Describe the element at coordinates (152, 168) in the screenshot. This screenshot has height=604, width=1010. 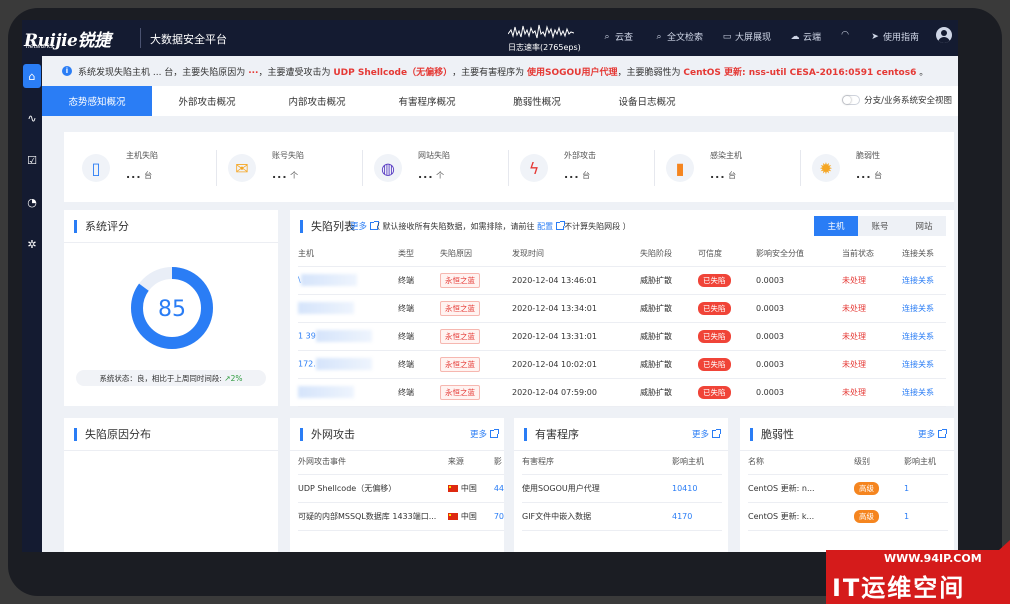
I see `stat-0: ▯ 主机失陷 ... 台` at that location.